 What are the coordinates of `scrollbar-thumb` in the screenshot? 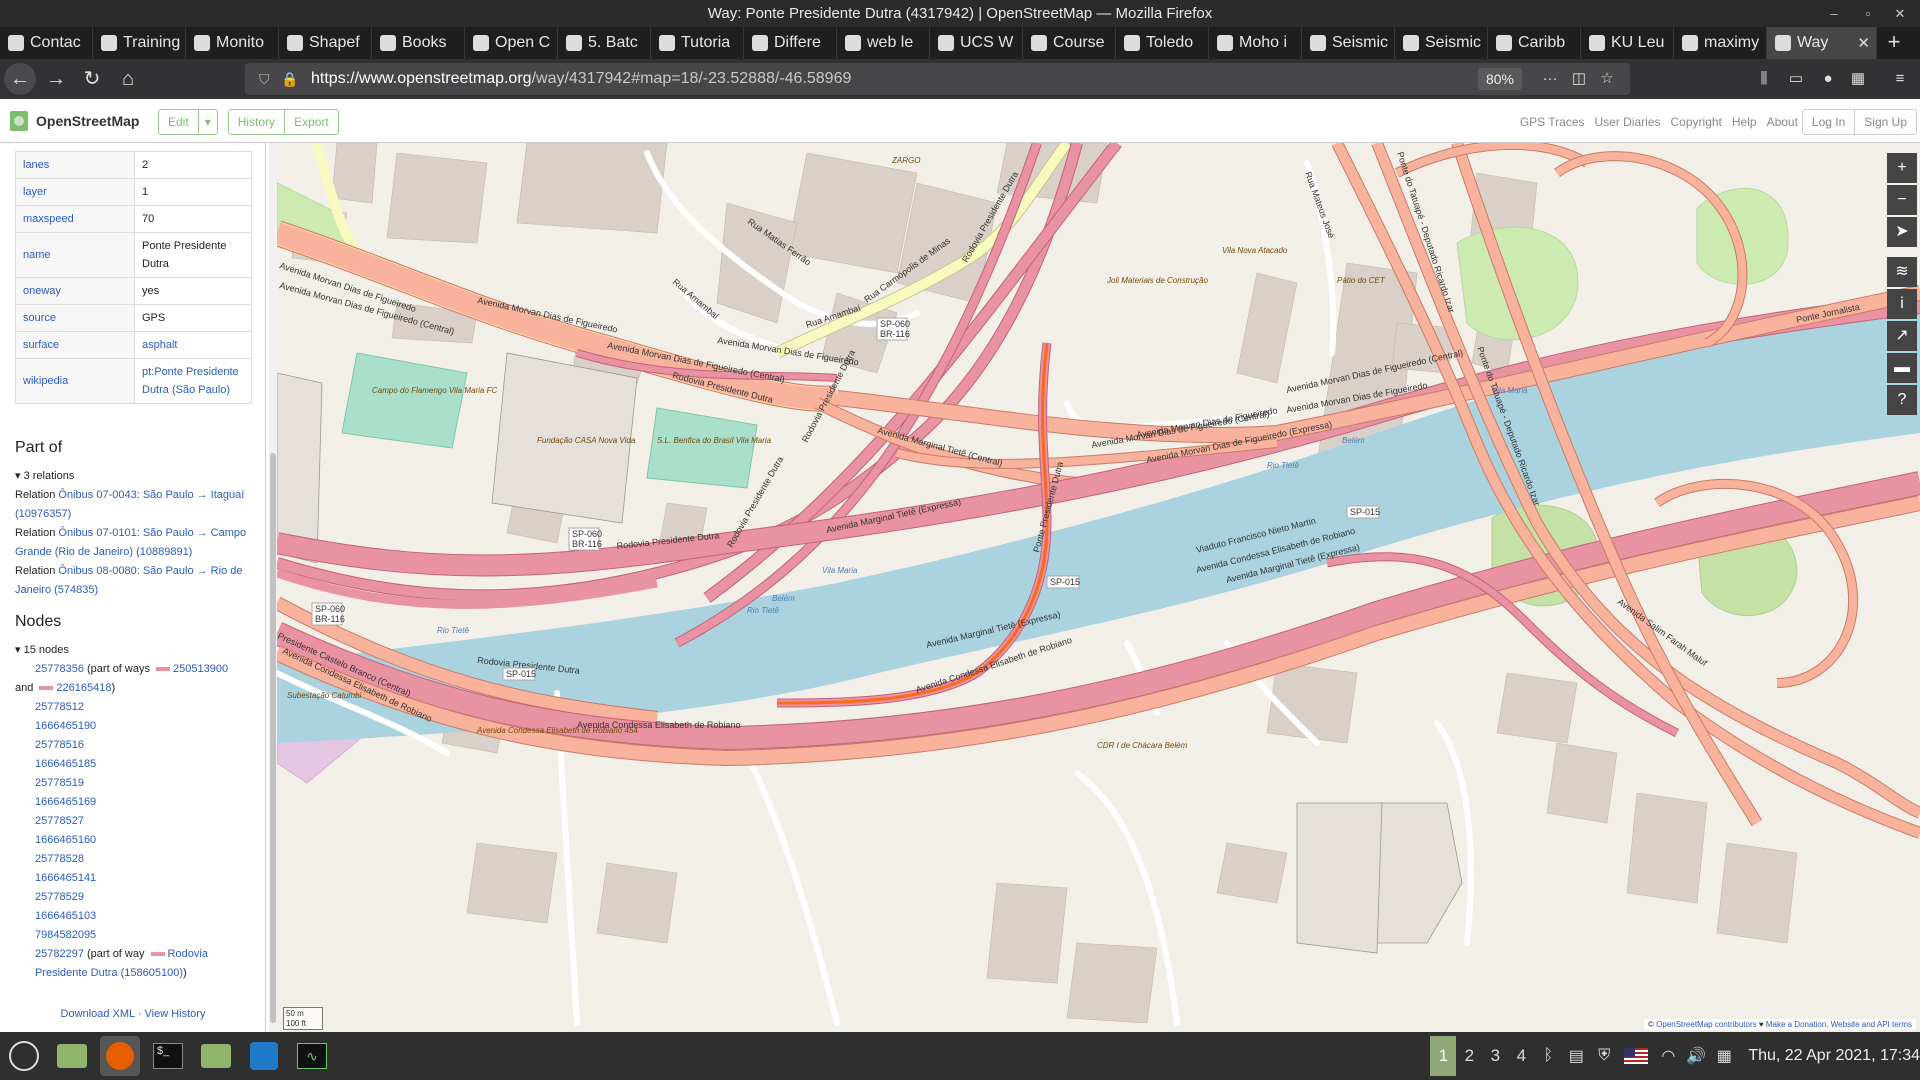 It's located at (273, 738).